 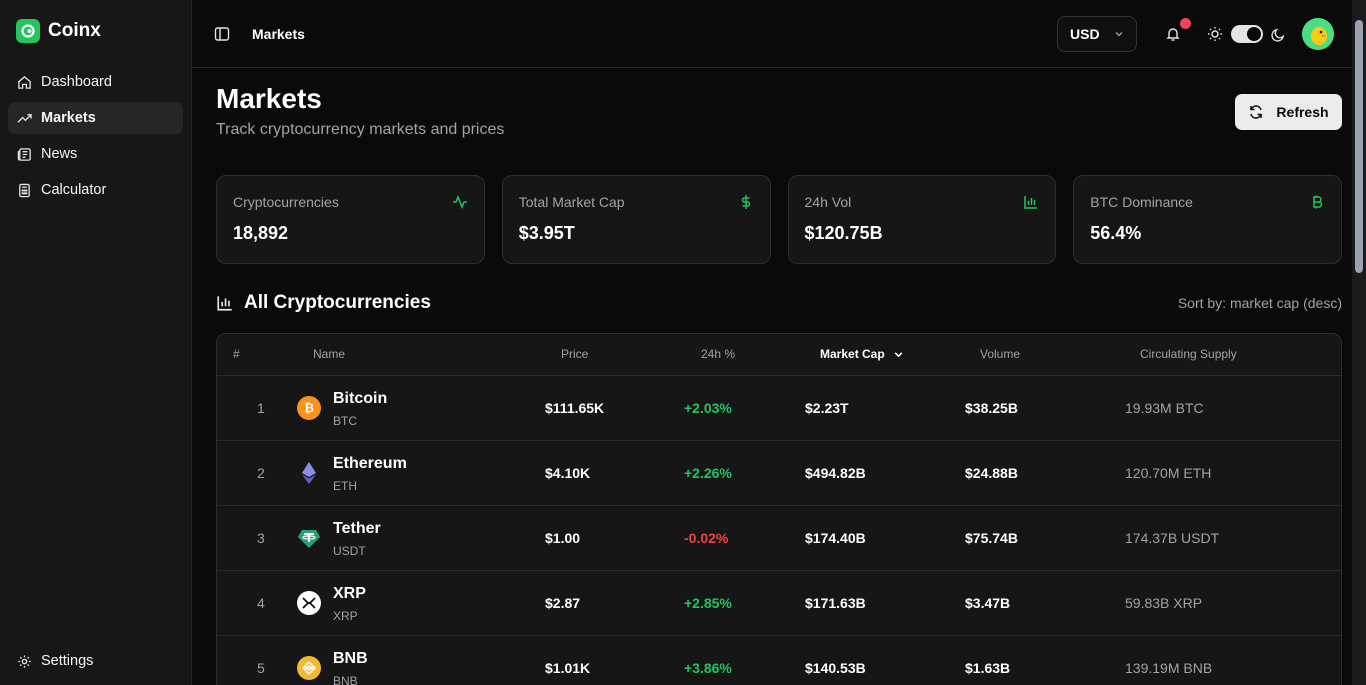 I want to click on coin-symbol: ETH, so click(x=345, y=485).